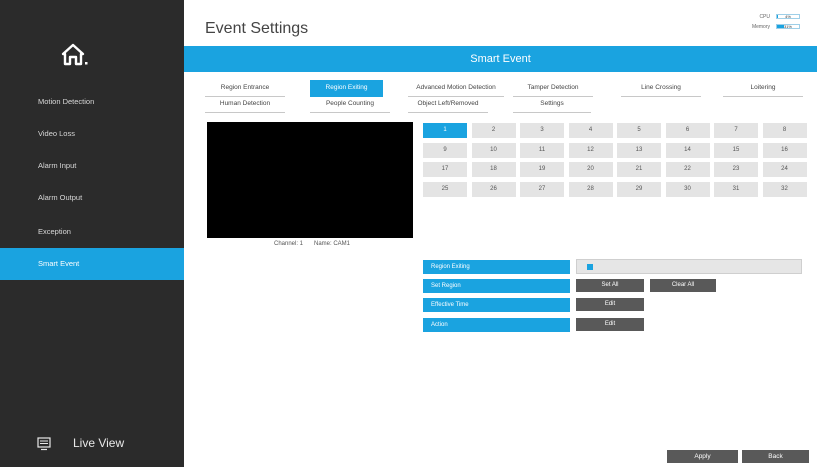  What do you see at coordinates (542, 130) in the screenshot?
I see `channel-button: 3` at bounding box center [542, 130].